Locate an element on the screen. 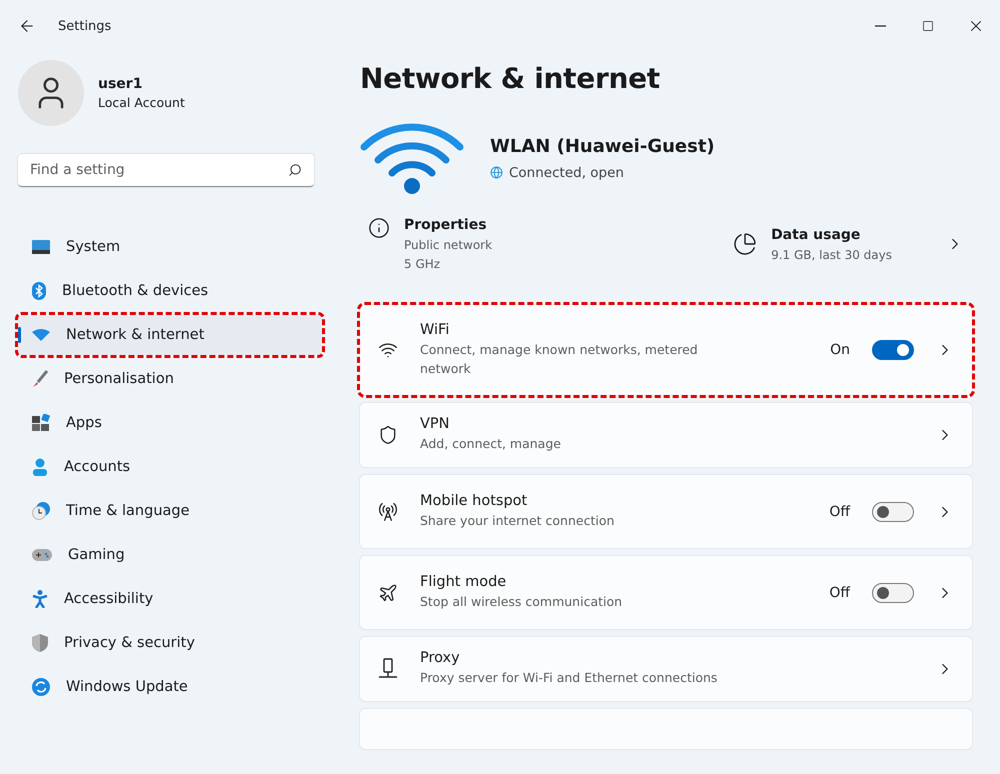 This screenshot has height=774, width=1000. antenna-icon is located at coordinates (388, 512).